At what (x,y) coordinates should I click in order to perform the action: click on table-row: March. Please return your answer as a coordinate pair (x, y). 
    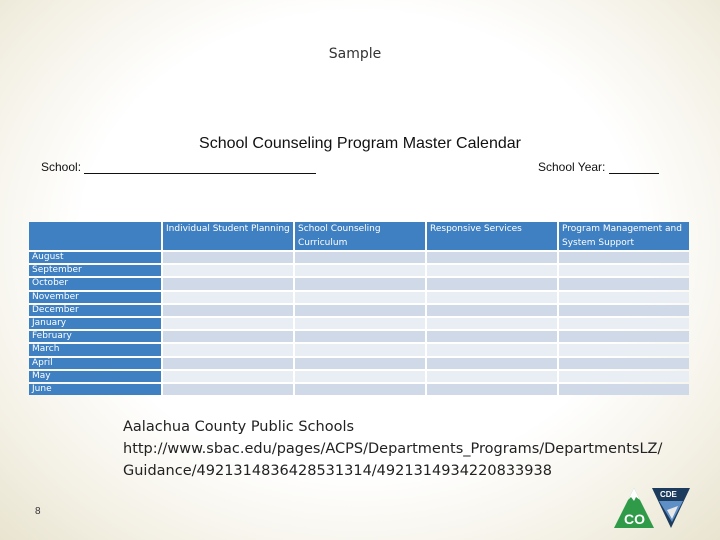
    Looking at the image, I should click on (359, 350).